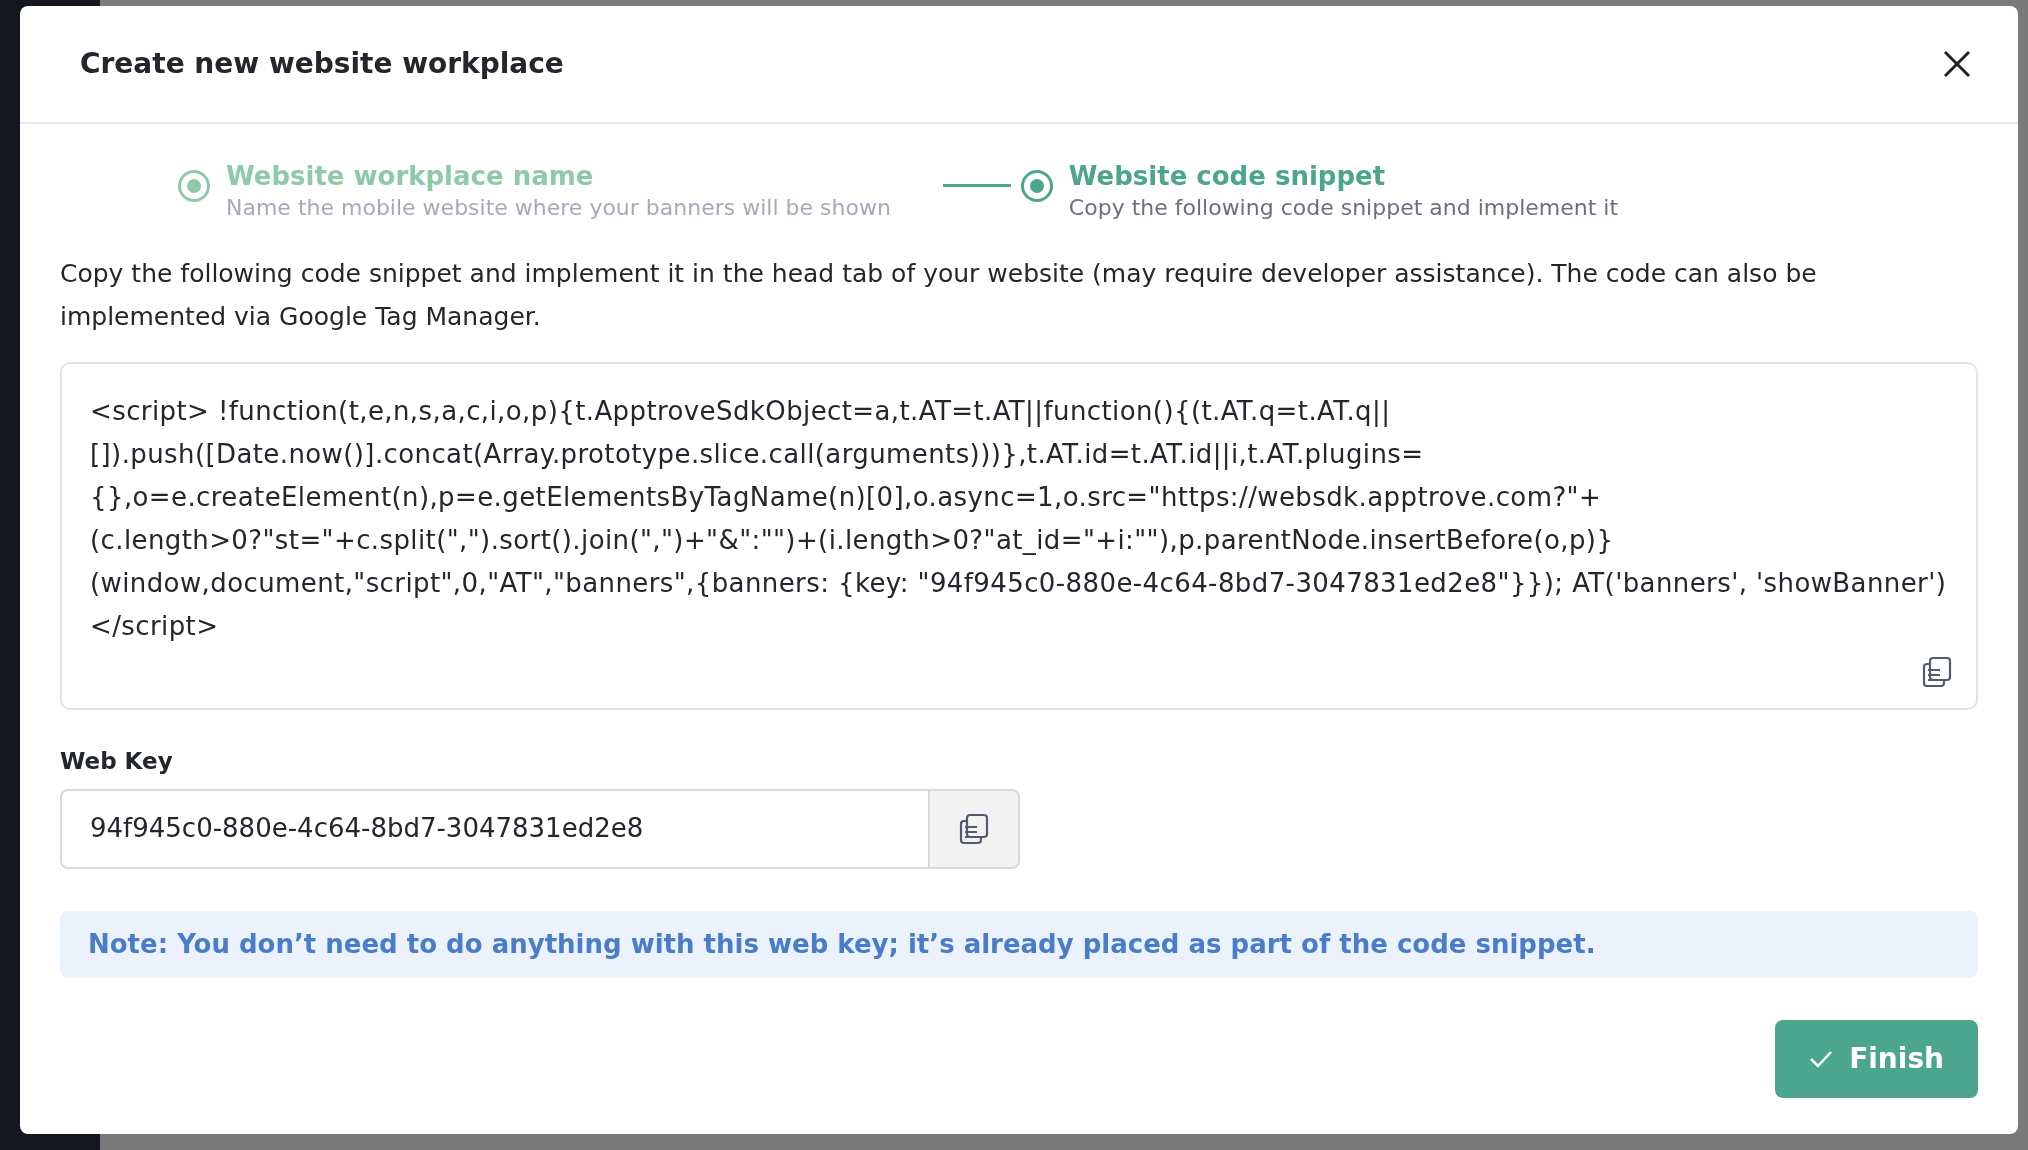 The image size is (2028, 1150). Describe the element at coordinates (117, 762) in the screenshot. I see `field-label: Web Key` at that location.